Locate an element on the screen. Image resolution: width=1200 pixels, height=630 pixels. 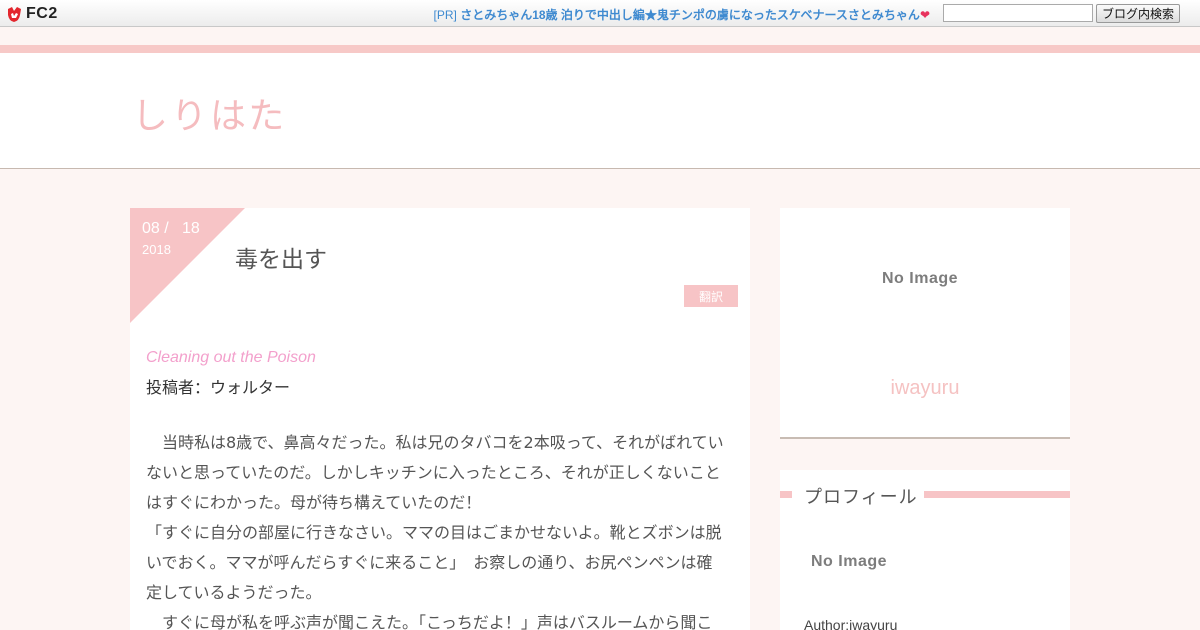
site-title: しりはた is located at coordinates (209, 113).